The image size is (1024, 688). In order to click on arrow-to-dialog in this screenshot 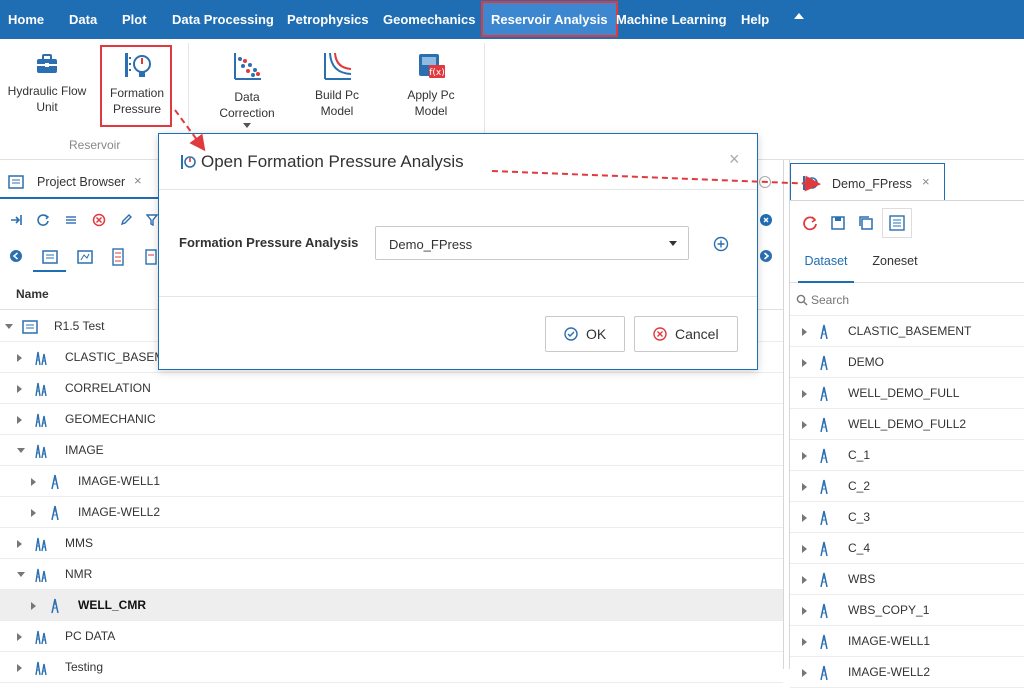, I will do `click(190, 130)`.